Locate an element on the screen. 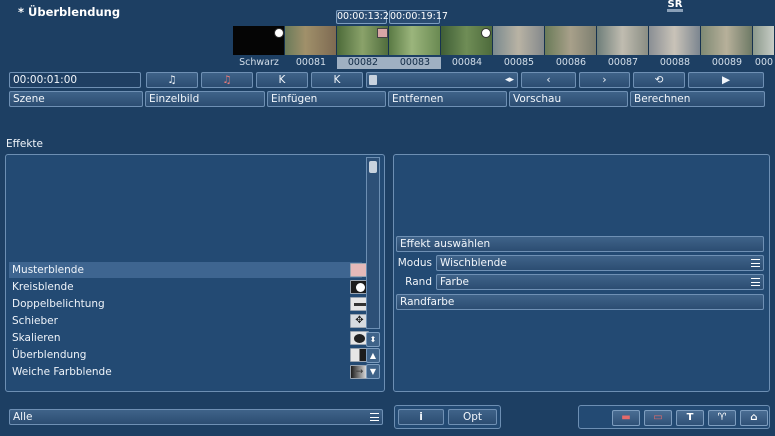  step-forward-button: › is located at coordinates (604, 80).